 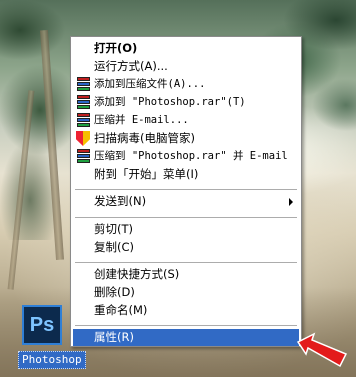 I want to click on menu-item-compress-rar-email: 压缩到 "Photoshop.rar" 并 E-mail, so click(x=186, y=156).